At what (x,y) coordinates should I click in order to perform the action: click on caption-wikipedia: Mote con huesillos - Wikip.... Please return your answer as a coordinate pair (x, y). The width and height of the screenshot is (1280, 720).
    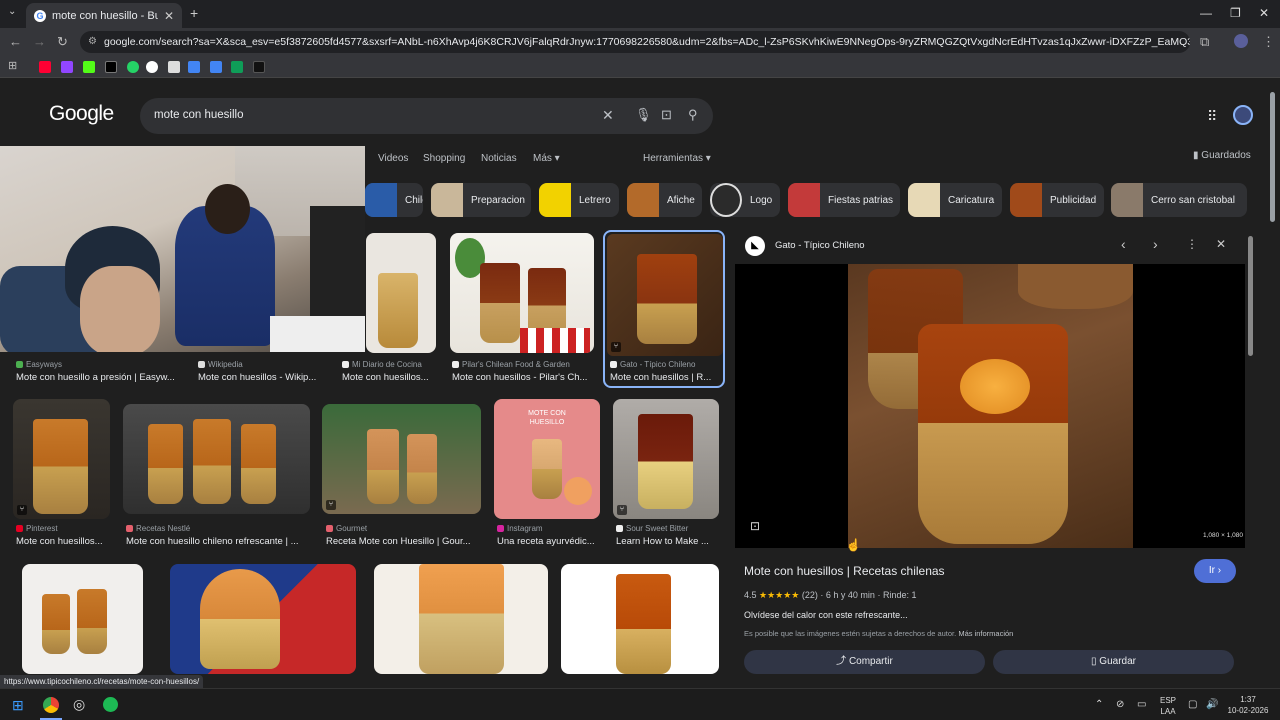
    Looking at the image, I should click on (260, 377).